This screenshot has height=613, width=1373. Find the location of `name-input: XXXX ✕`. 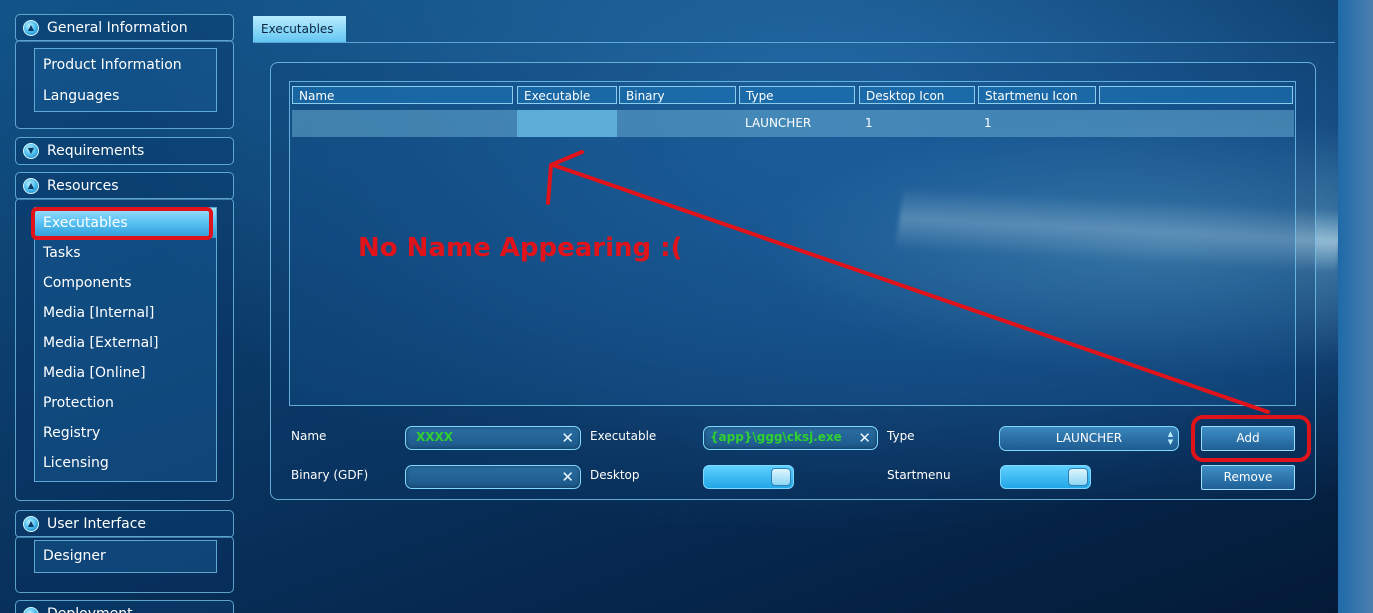

name-input: XXXX ✕ is located at coordinates (493, 438).